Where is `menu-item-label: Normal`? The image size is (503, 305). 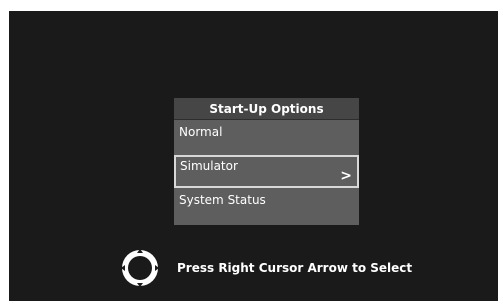 menu-item-label: Normal is located at coordinates (201, 132).